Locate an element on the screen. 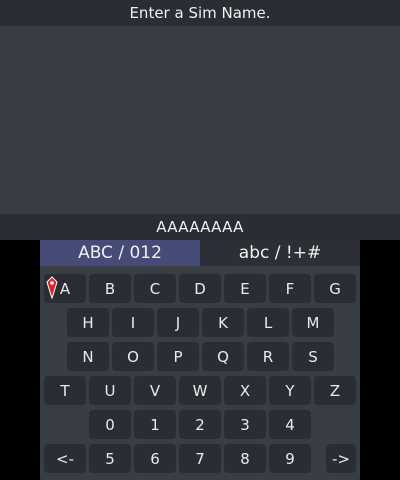 The height and width of the screenshot is (480, 400). key-5-label: 5 is located at coordinates (110, 458).